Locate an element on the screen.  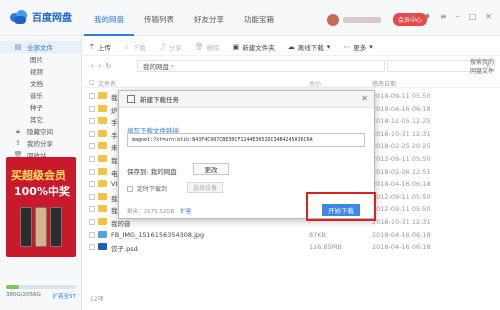
sidebar-item-hidden-space: 🔒︎ 隐藏空间 is located at coordinates (40, 131).